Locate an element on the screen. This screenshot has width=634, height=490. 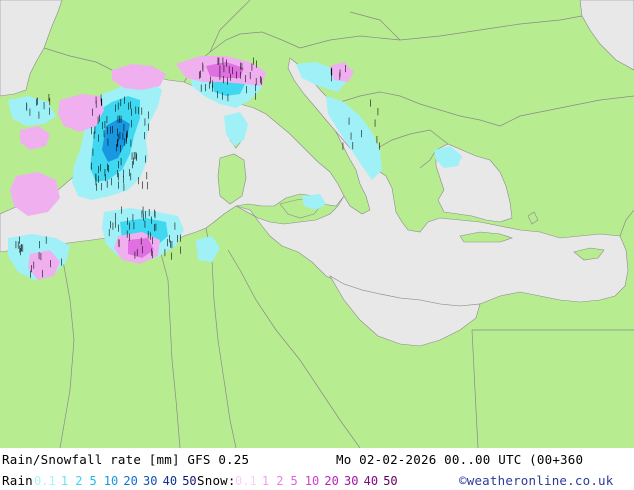
snow-entry: 2 is located at coordinates (280, 481).